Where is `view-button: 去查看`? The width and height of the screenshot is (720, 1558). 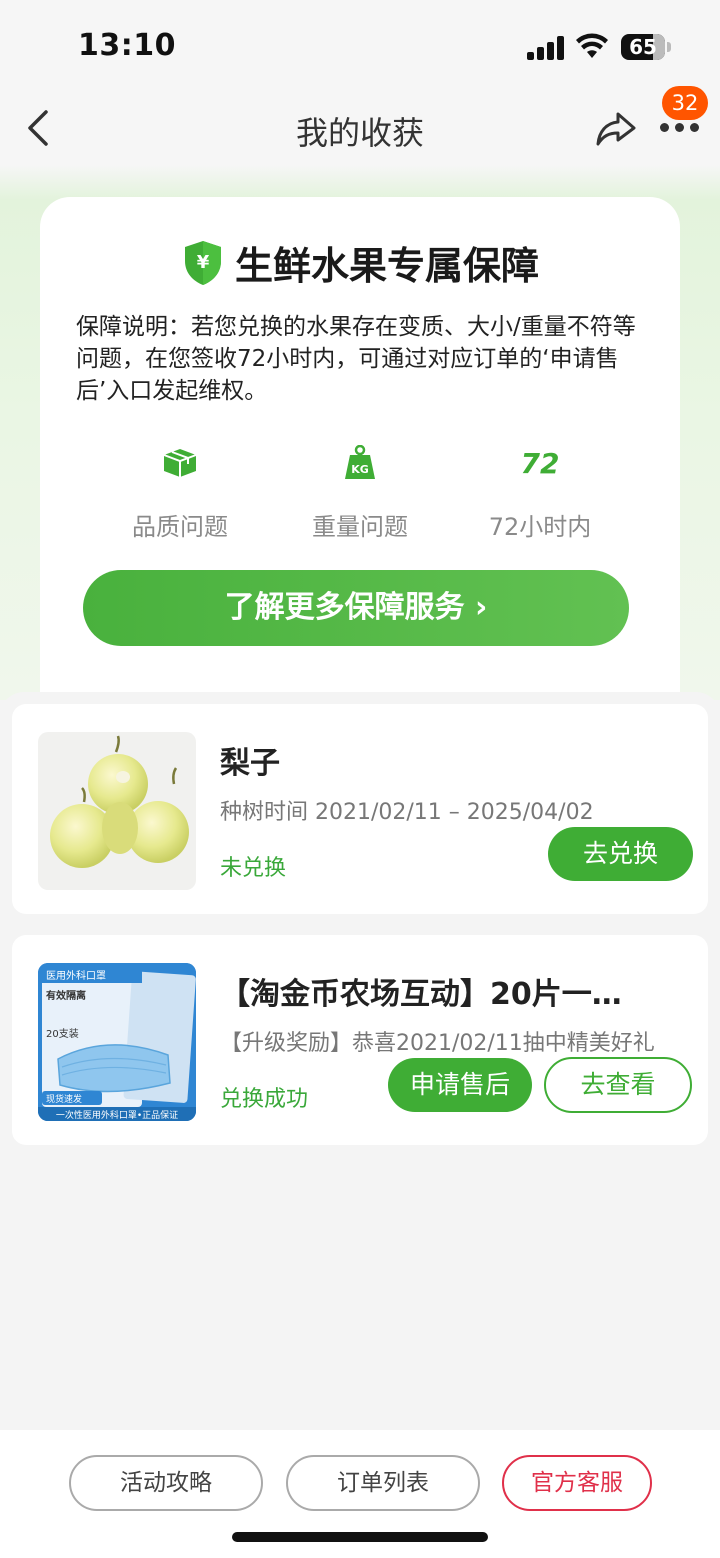 view-button: 去查看 is located at coordinates (618, 1085).